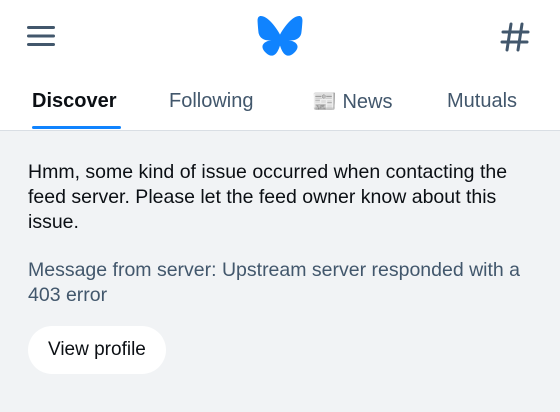  What do you see at coordinates (280, 101) in the screenshot?
I see `feed-tabs: Discover Following 📰 News Mutuals` at bounding box center [280, 101].